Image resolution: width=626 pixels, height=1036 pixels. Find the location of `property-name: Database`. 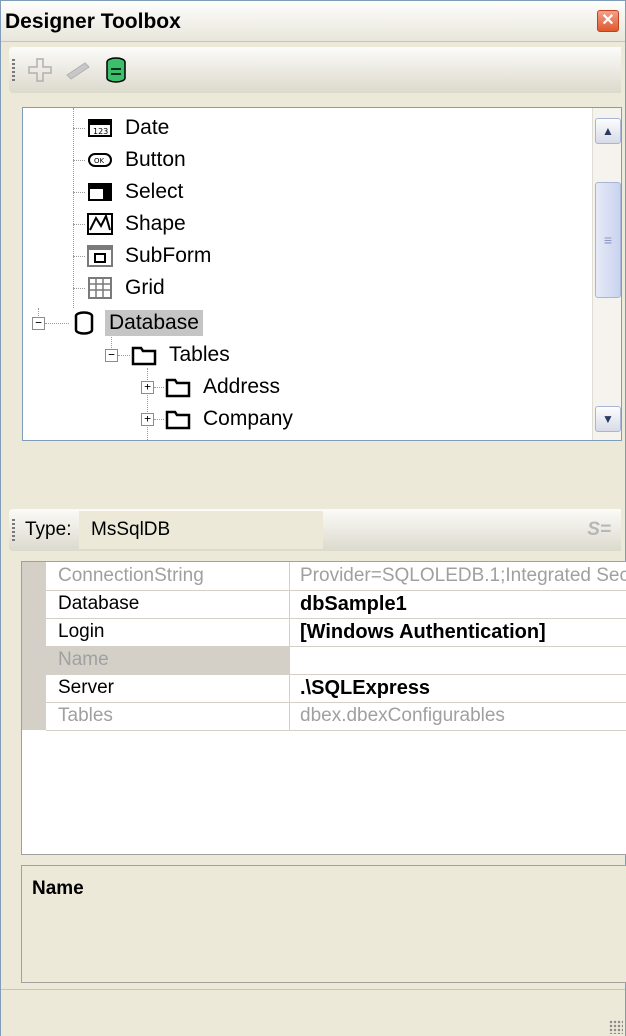

property-name: Database is located at coordinates (168, 604).